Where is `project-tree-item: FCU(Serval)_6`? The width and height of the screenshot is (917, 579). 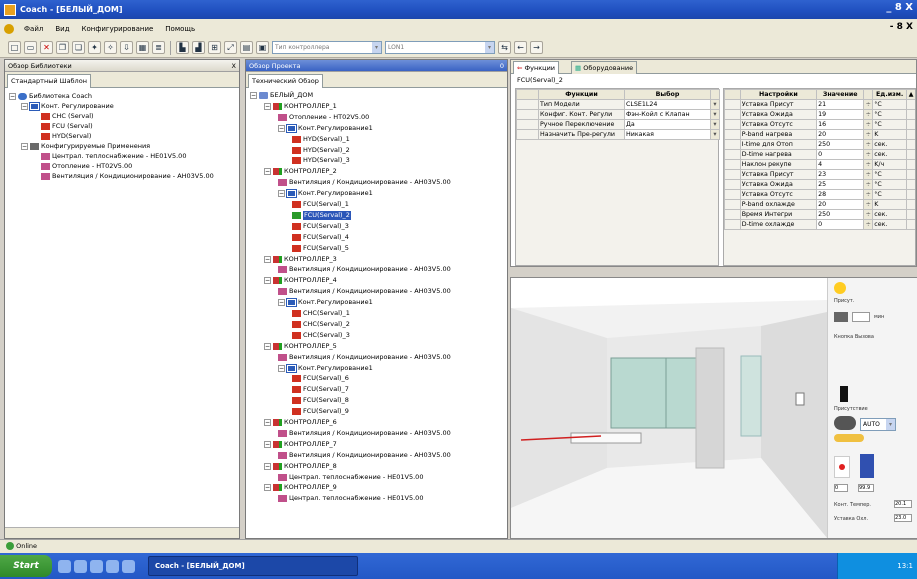 project-tree-item: FCU(Serval)_6 is located at coordinates (320, 378).